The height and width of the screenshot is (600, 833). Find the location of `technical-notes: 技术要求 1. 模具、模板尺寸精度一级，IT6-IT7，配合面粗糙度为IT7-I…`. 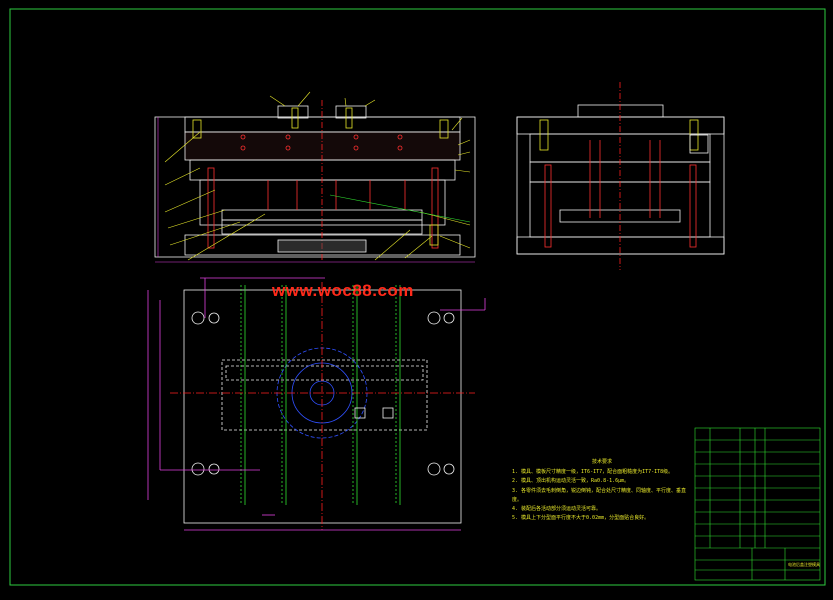

technical-notes: 技术要求 1. 模具、模板尺寸精度一级，IT6-IT7，配合面粗糙度为IT7-I… is located at coordinates (602, 490).